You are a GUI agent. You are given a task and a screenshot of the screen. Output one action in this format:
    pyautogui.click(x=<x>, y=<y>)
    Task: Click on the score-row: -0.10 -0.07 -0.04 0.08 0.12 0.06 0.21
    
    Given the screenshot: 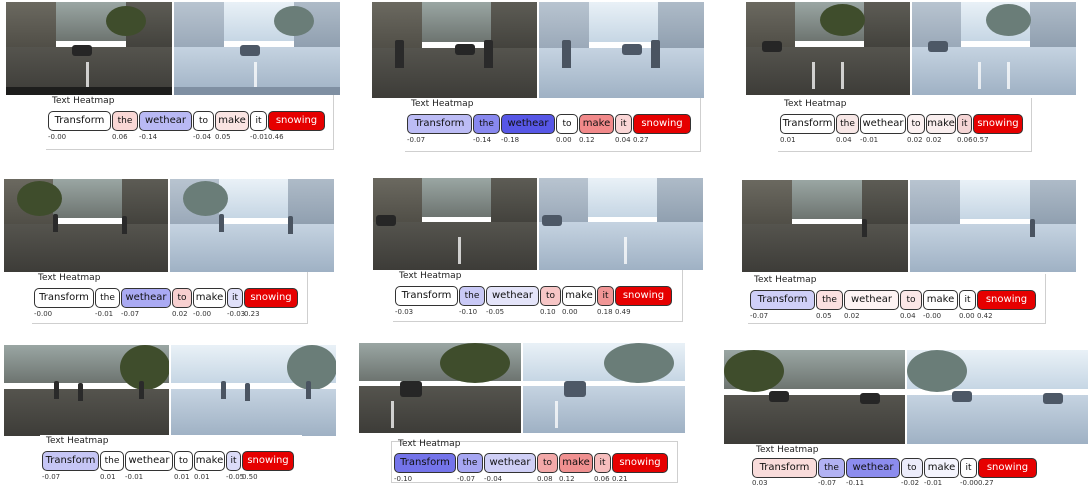 What is the action you would take?
    pyautogui.click(x=531, y=479)
    